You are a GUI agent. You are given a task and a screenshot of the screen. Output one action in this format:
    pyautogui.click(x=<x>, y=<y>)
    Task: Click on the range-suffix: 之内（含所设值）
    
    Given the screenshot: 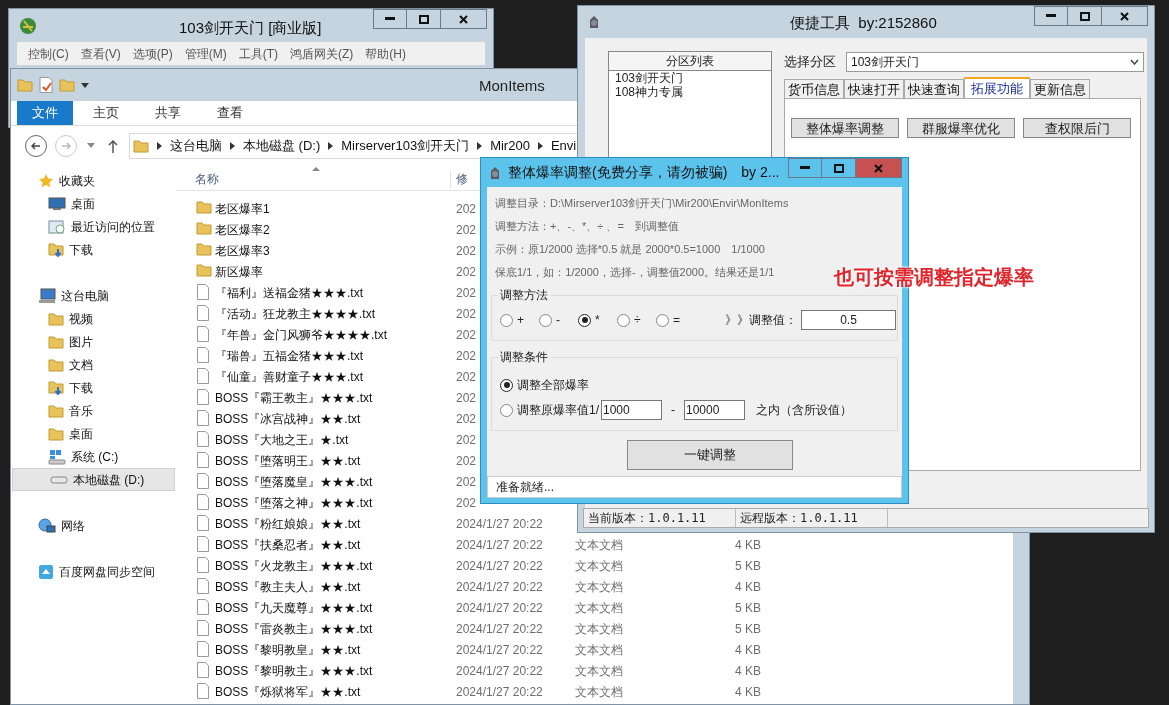 What is the action you would take?
    pyautogui.click(x=804, y=410)
    